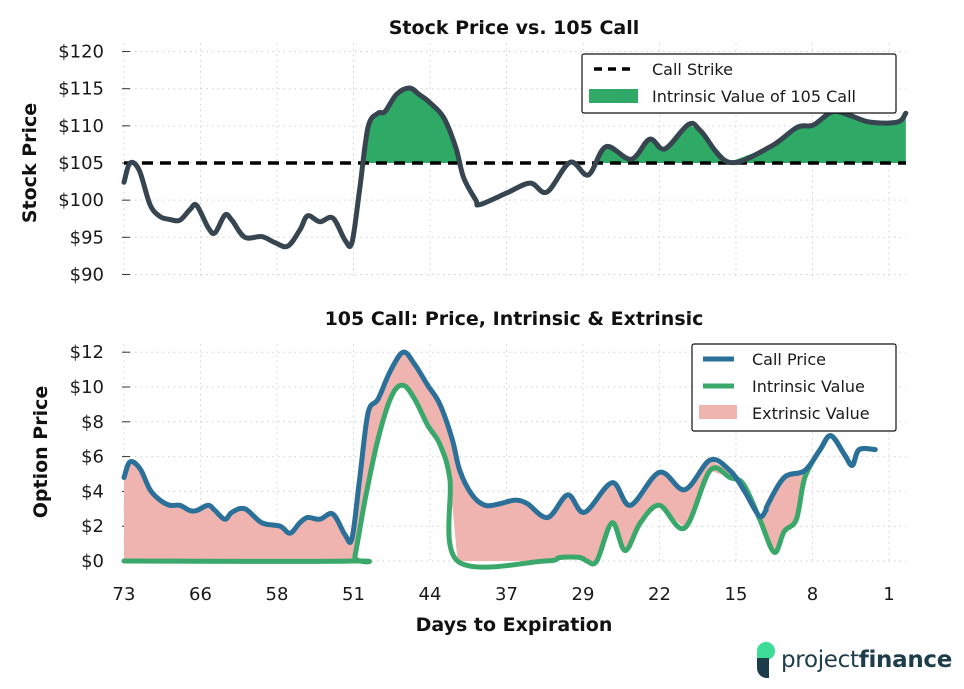 This screenshot has height=689, width=964. I want to click on bottom-x-tick-label: 37, so click(506, 594).